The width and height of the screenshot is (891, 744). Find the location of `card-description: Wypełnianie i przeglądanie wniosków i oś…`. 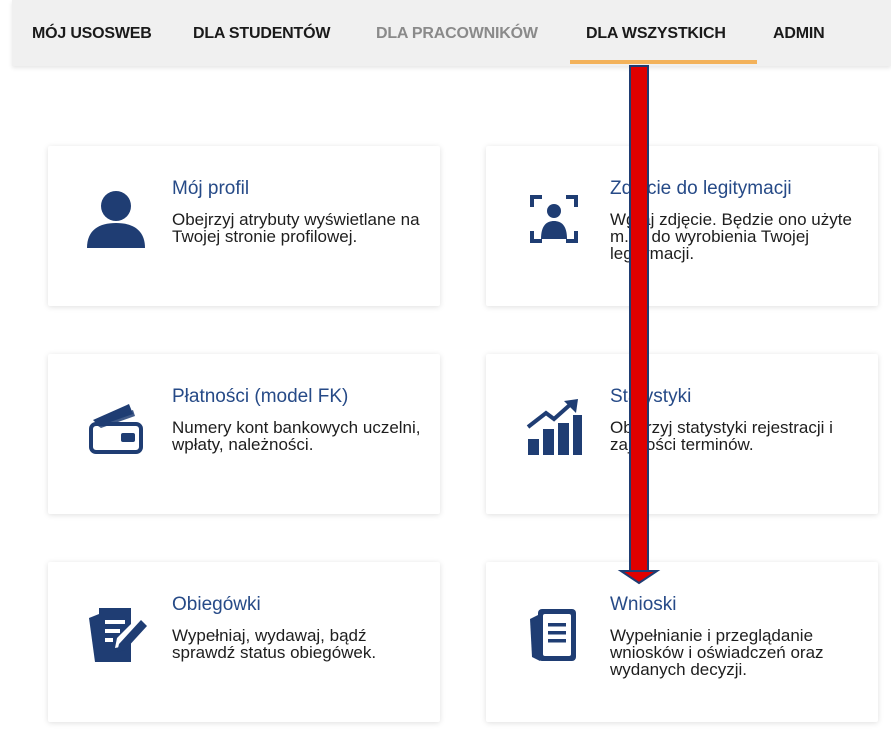

card-description: Wypełnianie i przeglądanie wniosków i oś… is located at coordinates (717, 652).